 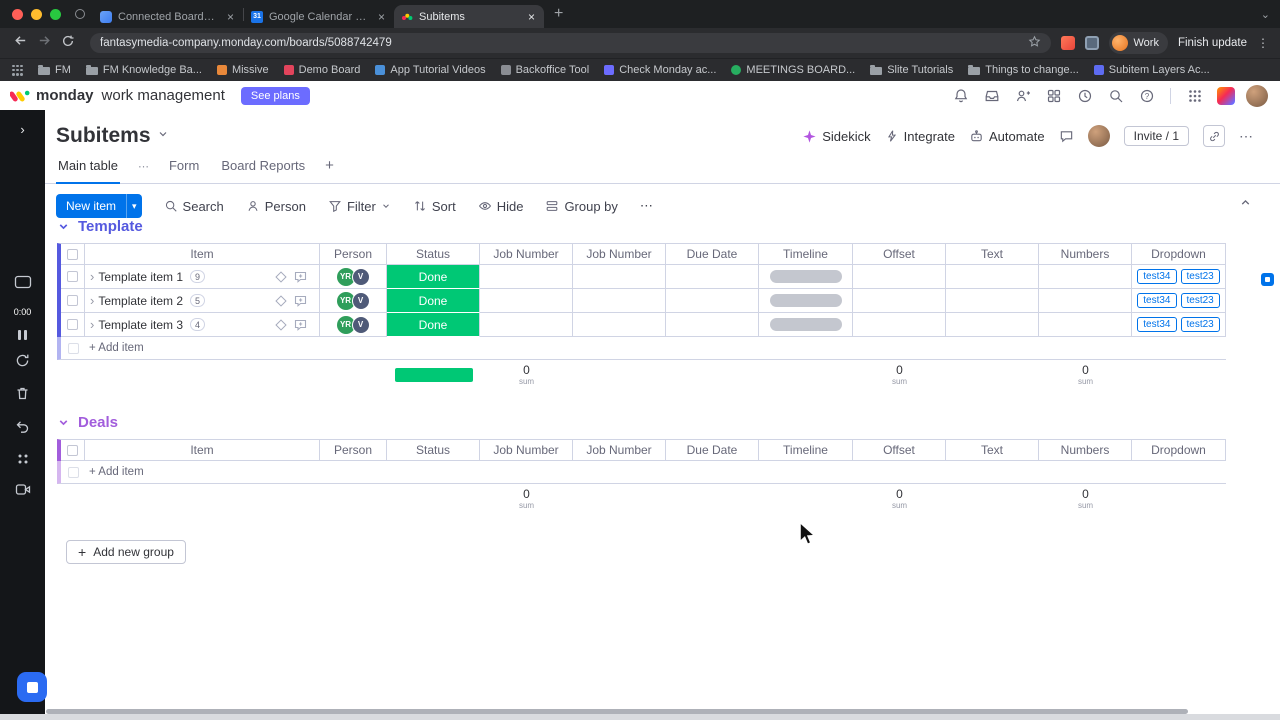 I want to click on product-switcher-icon, so click(x=1194, y=96).